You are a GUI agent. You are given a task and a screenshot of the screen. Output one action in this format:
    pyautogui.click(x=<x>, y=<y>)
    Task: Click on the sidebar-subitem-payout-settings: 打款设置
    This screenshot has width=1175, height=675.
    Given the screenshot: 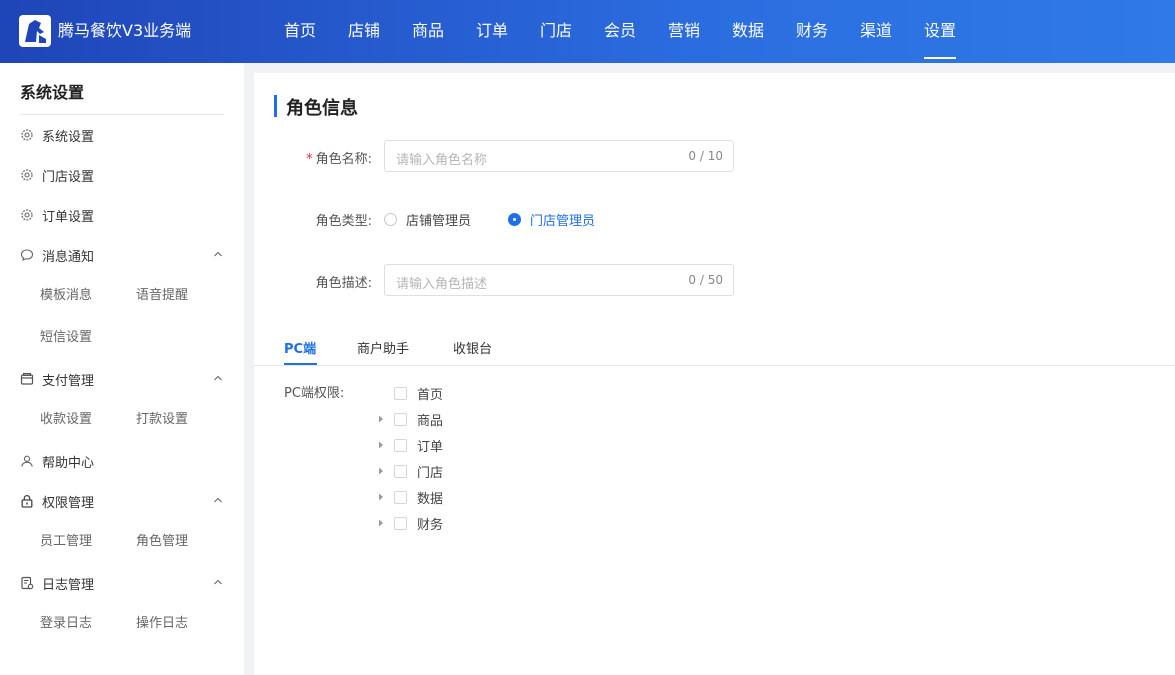 What is the action you would take?
    pyautogui.click(x=162, y=417)
    